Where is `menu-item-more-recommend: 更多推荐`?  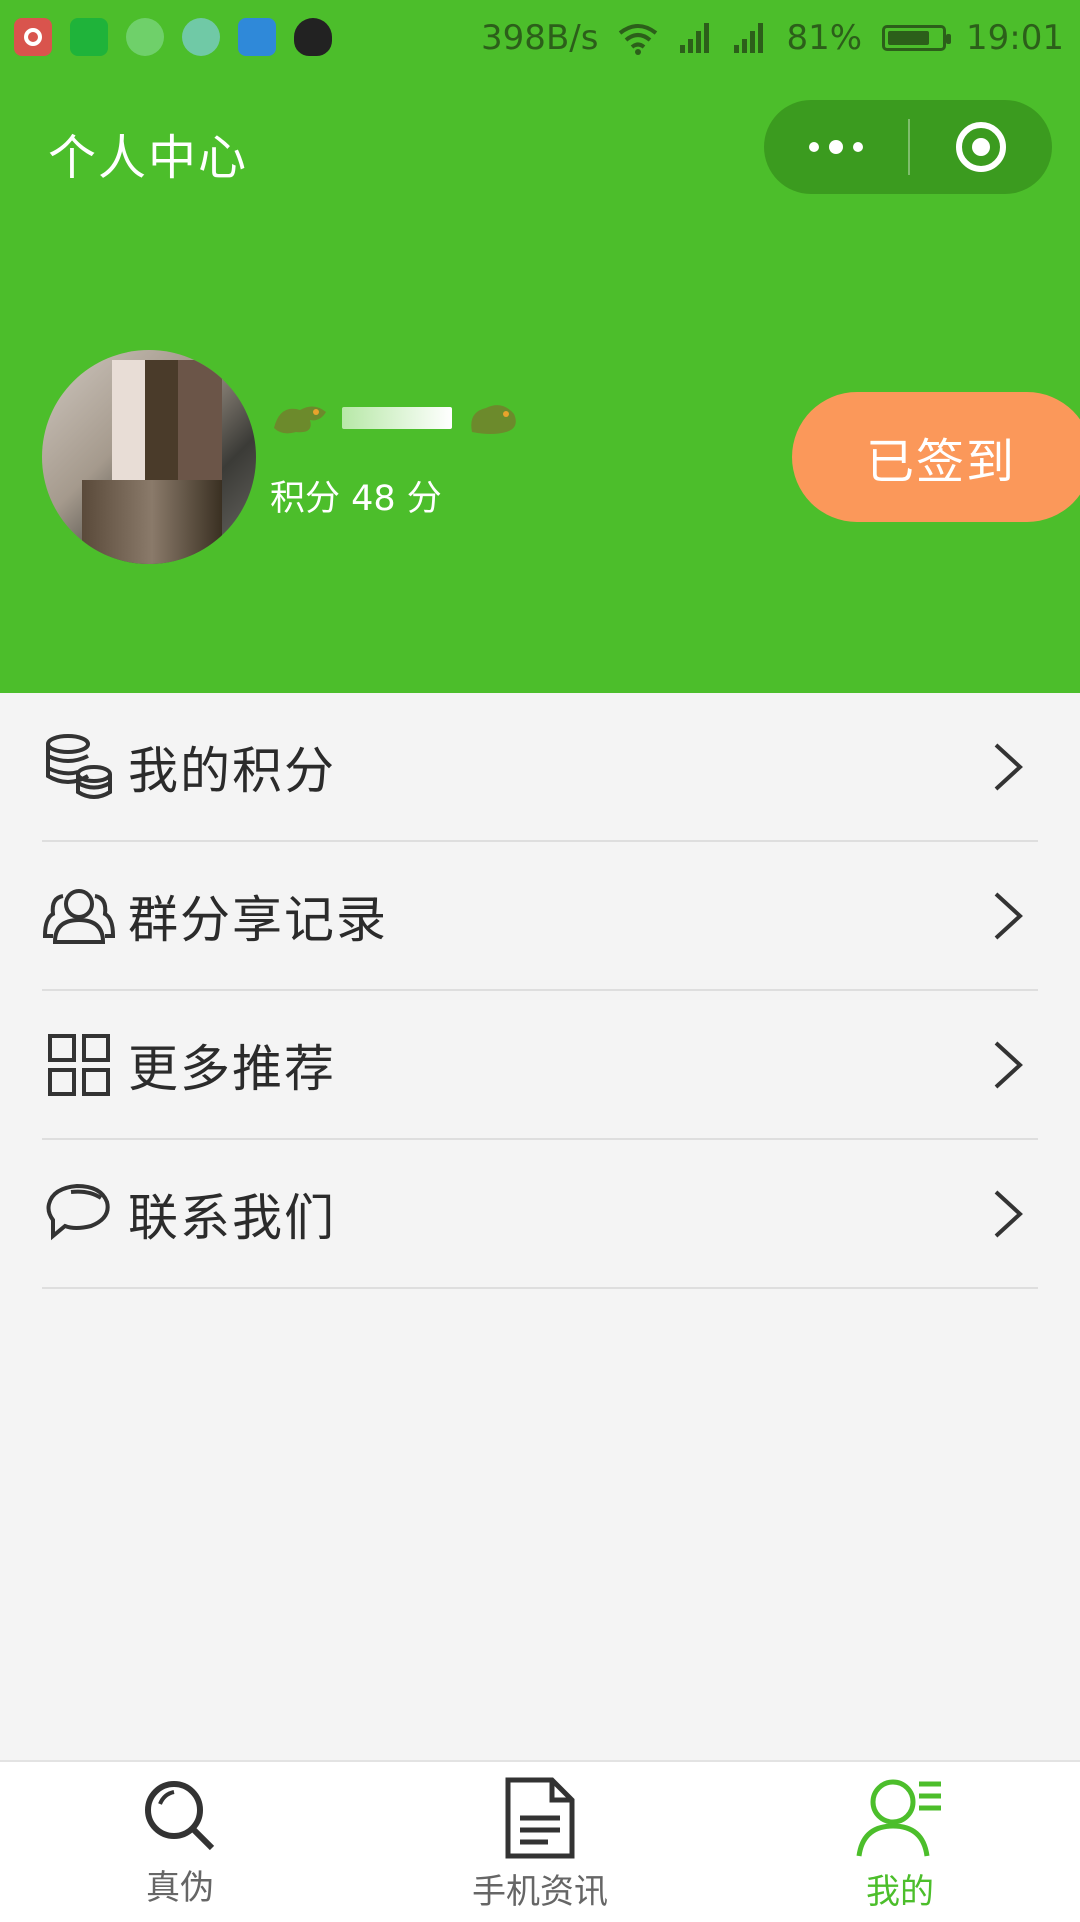 menu-item-more-recommend: 更多推荐 is located at coordinates (540, 1065).